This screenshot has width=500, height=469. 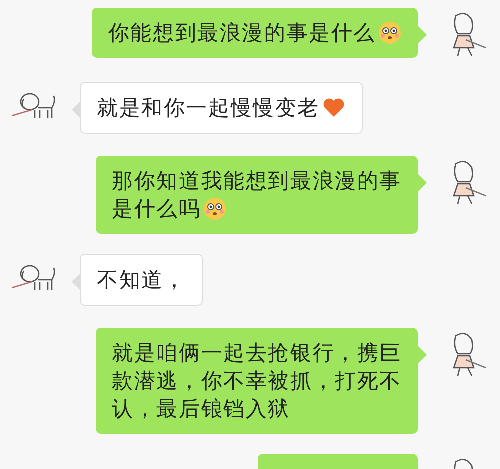 I want to click on message-text: 你能想到最浪漫的事是什么, so click(x=242, y=33).